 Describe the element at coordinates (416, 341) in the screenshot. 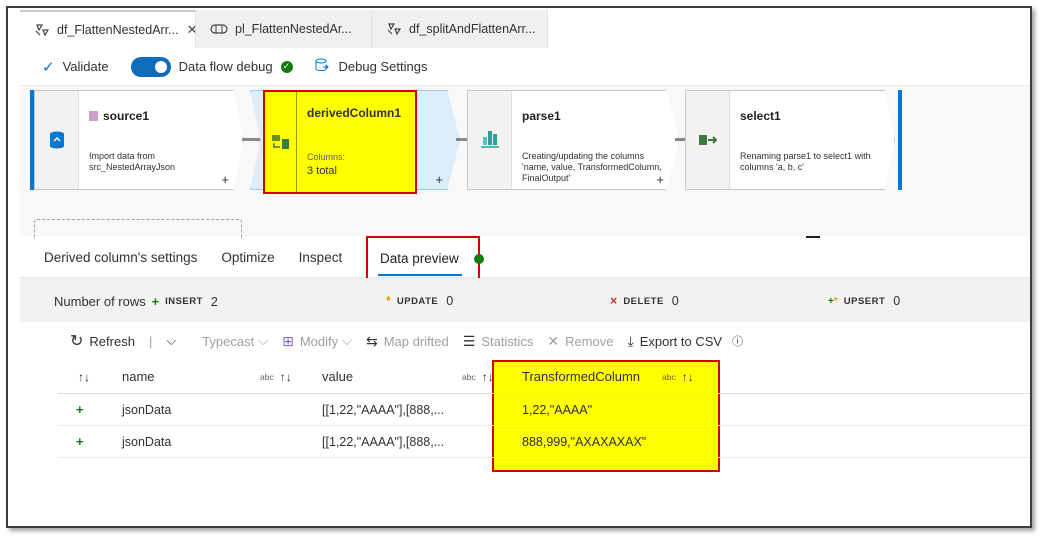

I see `map-drifted-label: Map drifted` at that location.